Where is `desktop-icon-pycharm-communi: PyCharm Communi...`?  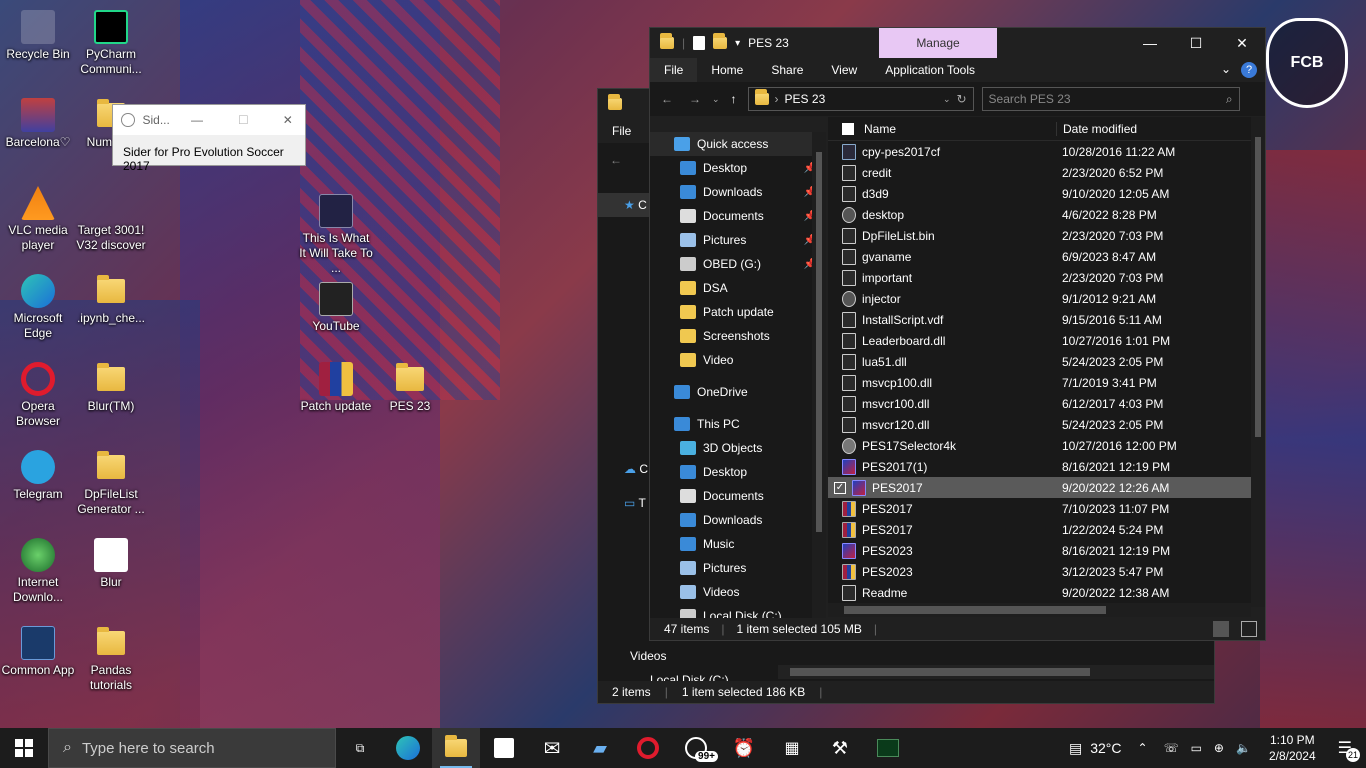
desktop-icon-pycharm-communi: PyCharm Communi... is located at coordinates (111, 43).